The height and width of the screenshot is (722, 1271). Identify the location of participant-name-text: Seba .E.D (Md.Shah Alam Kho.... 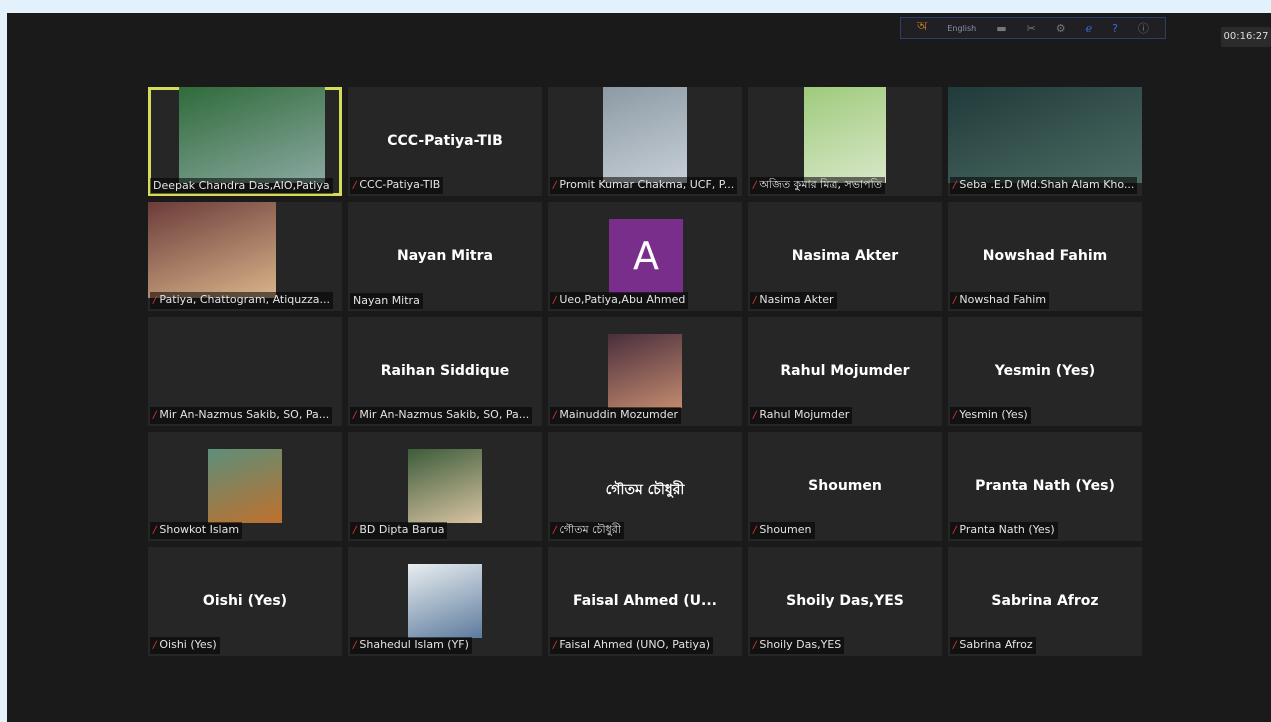
(1047, 184).